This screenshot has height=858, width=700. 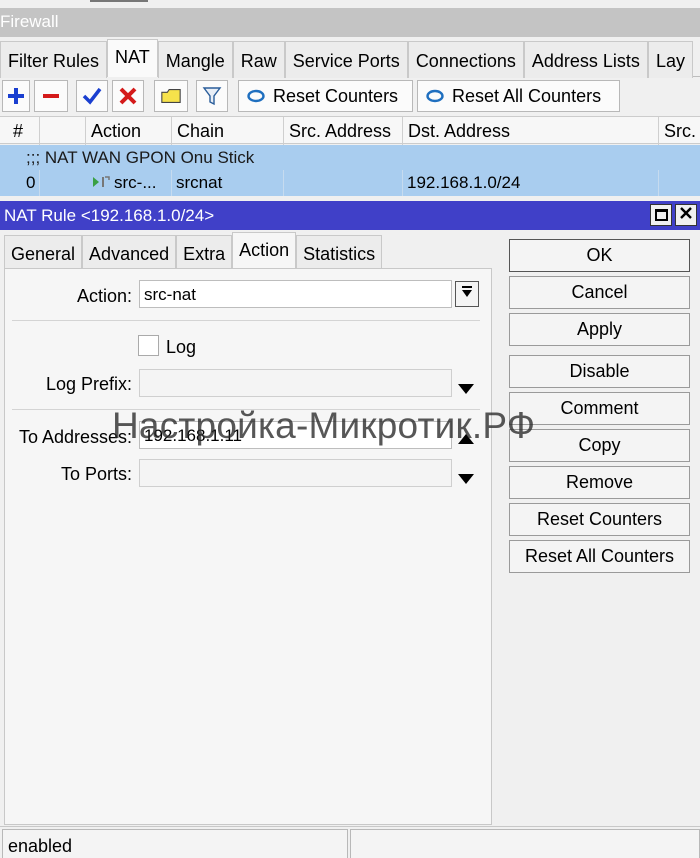 I want to click on remove-rule-button: Remove, so click(x=599, y=482).